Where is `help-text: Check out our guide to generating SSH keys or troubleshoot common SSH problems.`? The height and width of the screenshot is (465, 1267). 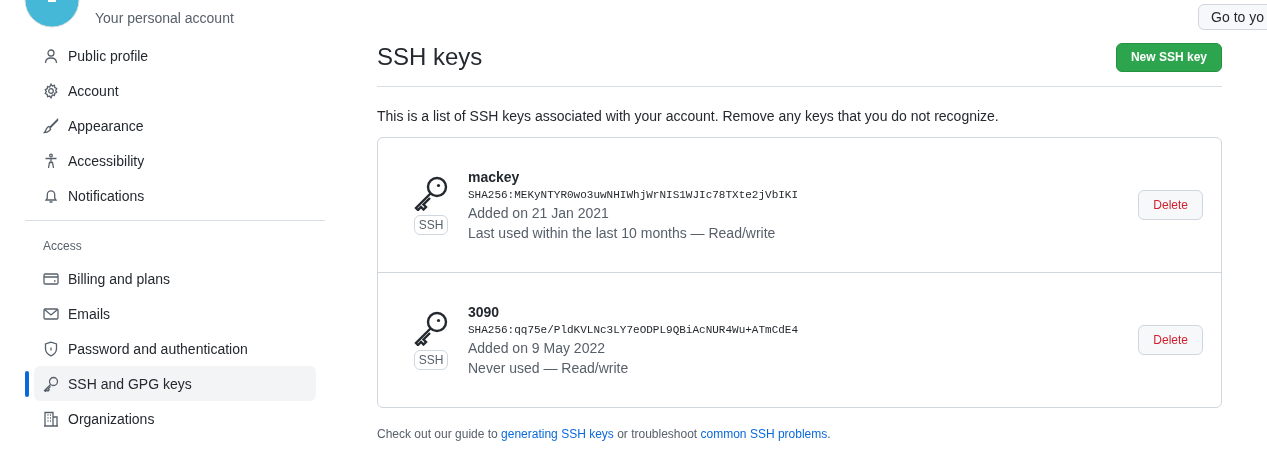 help-text: Check out our guide to generating SSH keys or troubleshoot common SSH problems. is located at coordinates (604, 434).